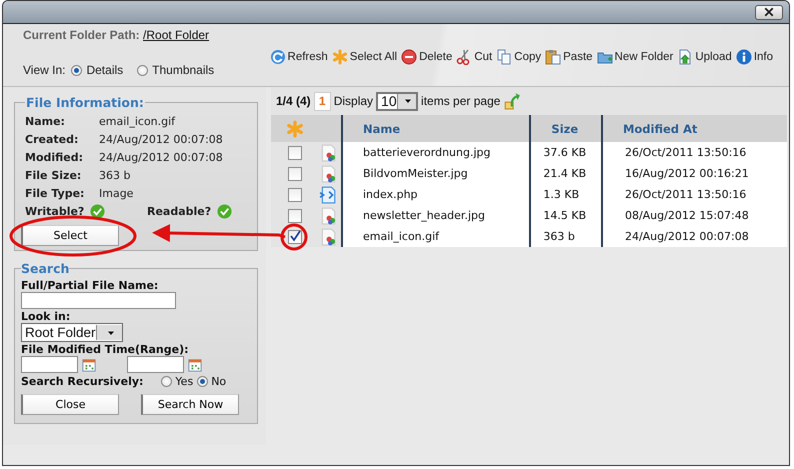  Describe the element at coordinates (512, 101) in the screenshot. I see `reload-icon` at that location.